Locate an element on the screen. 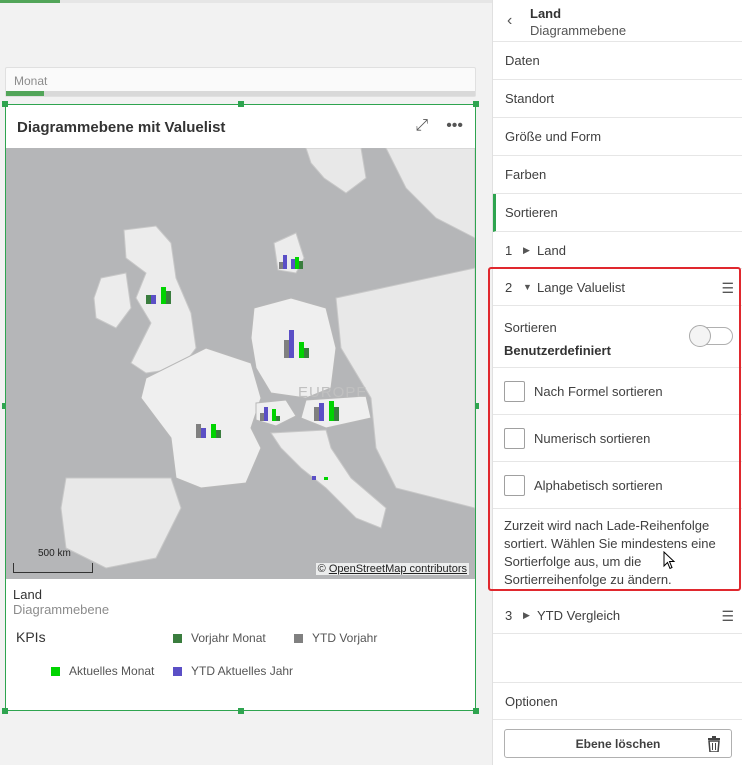 This screenshot has height=765, width=742. legend-title: Land is located at coordinates (27, 594).